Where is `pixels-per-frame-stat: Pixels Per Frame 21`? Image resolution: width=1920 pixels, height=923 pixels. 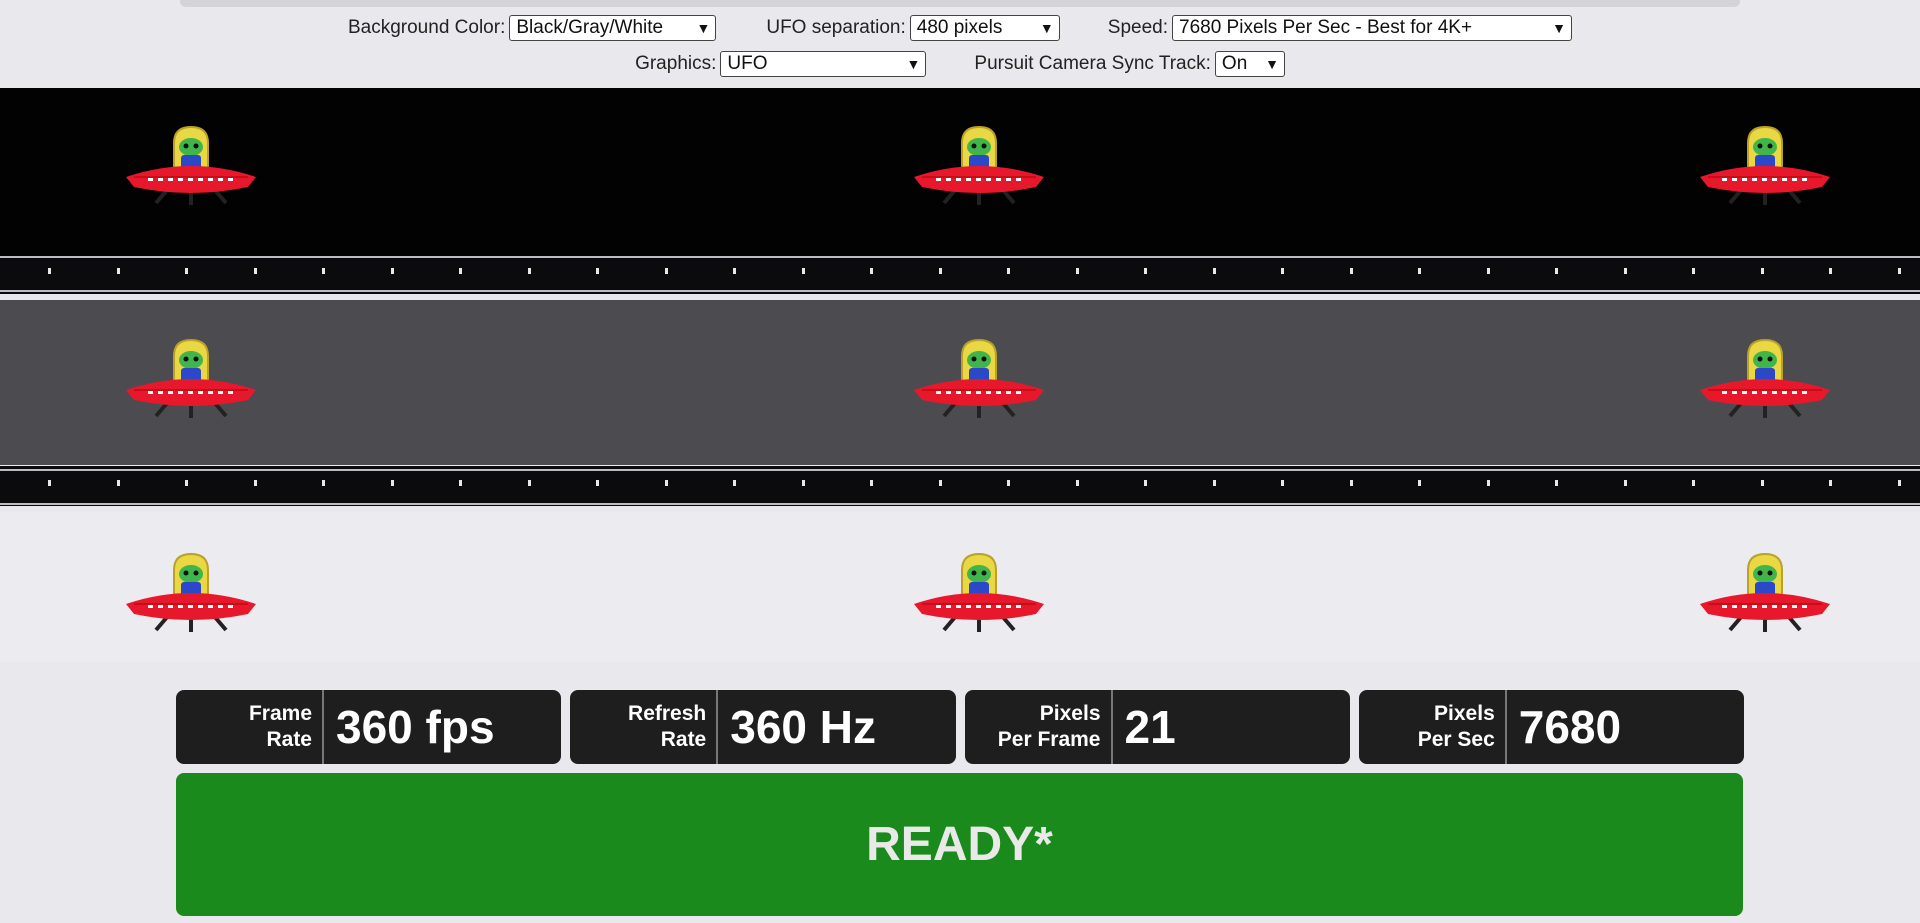 pixels-per-frame-stat: Pixels Per Frame 21 is located at coordinates (1157, 727).